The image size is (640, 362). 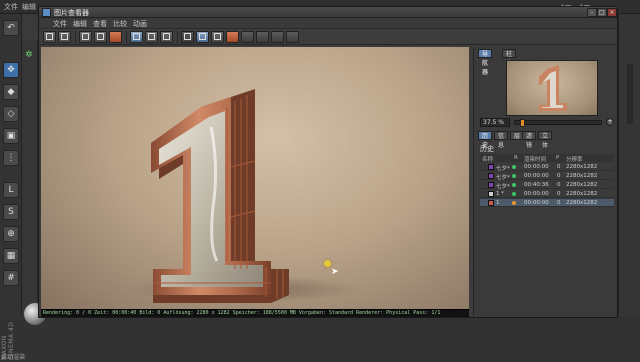 What do you see at coordinates (485, 140) in the screenshot?
I see `tab-history: 历史` at bounding box center [485, 140].